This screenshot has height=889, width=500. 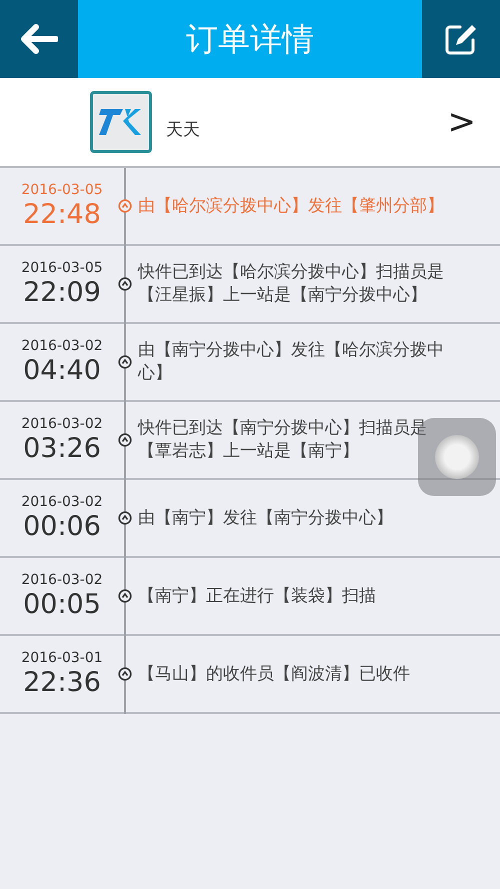 What do you see at coordinates (274, 674) in the screenshot?
I see `event-description: 【马山】的收件员【阎波清】已收件` at bounding box center [274, 674].